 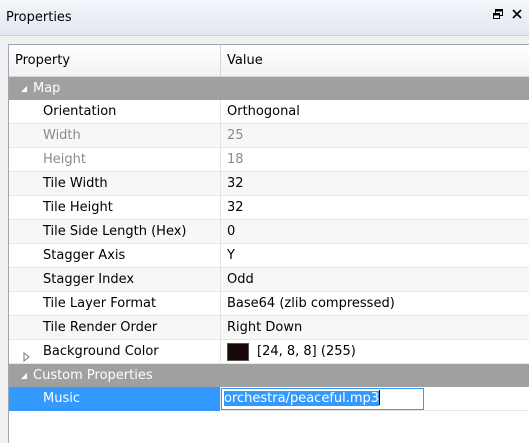 I want to click on property-value: Orthogonal, so click(x=375, y=112).